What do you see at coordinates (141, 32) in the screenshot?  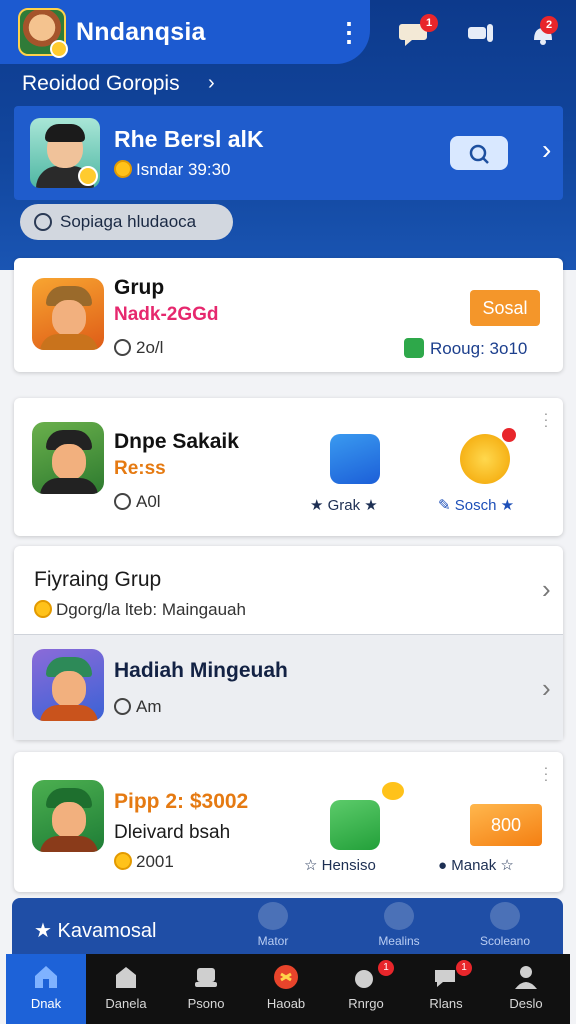 I see `app-title: Nndanqsia` at bounding box center [141, 32].